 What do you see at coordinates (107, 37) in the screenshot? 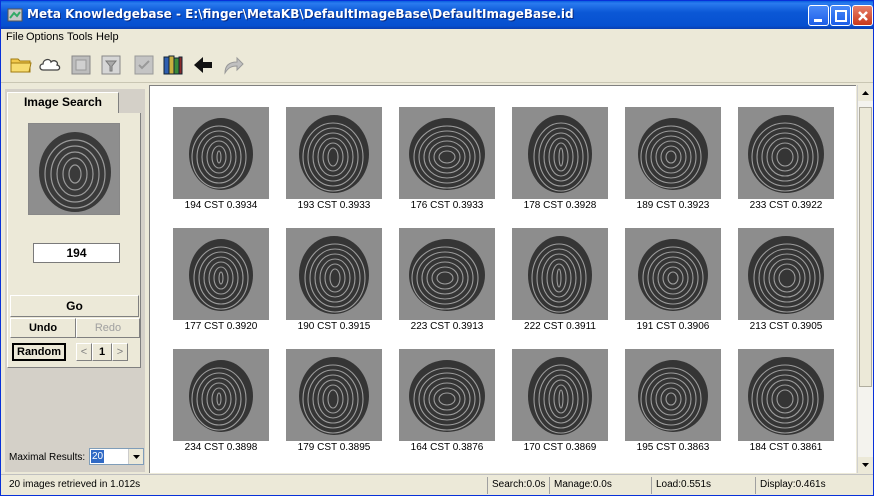
I see `menu-help: Help` at bounding box center [107, 37].